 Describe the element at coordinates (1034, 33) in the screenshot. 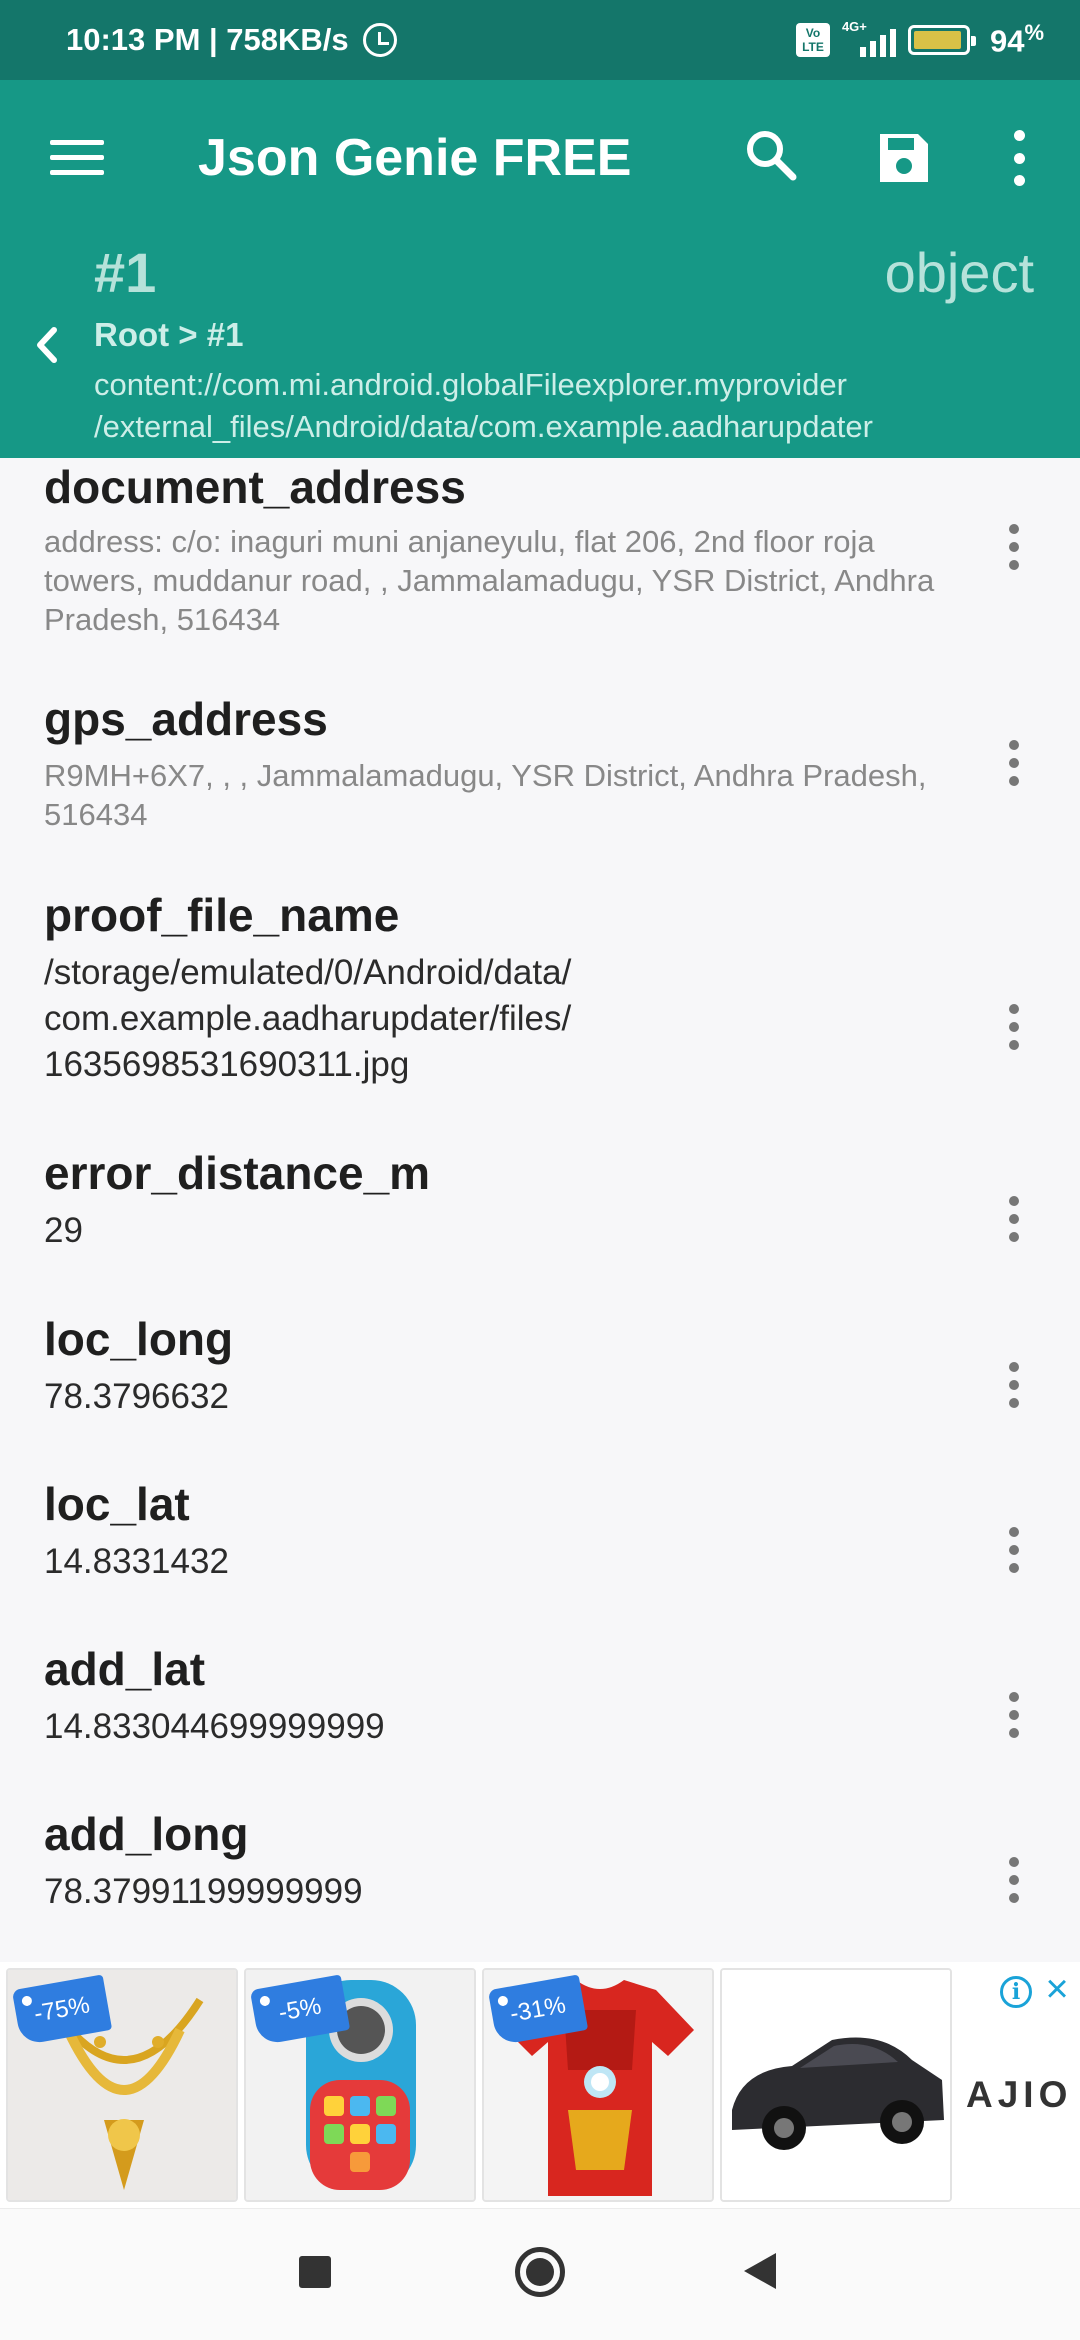

I see `battery-unit: %` at that location.